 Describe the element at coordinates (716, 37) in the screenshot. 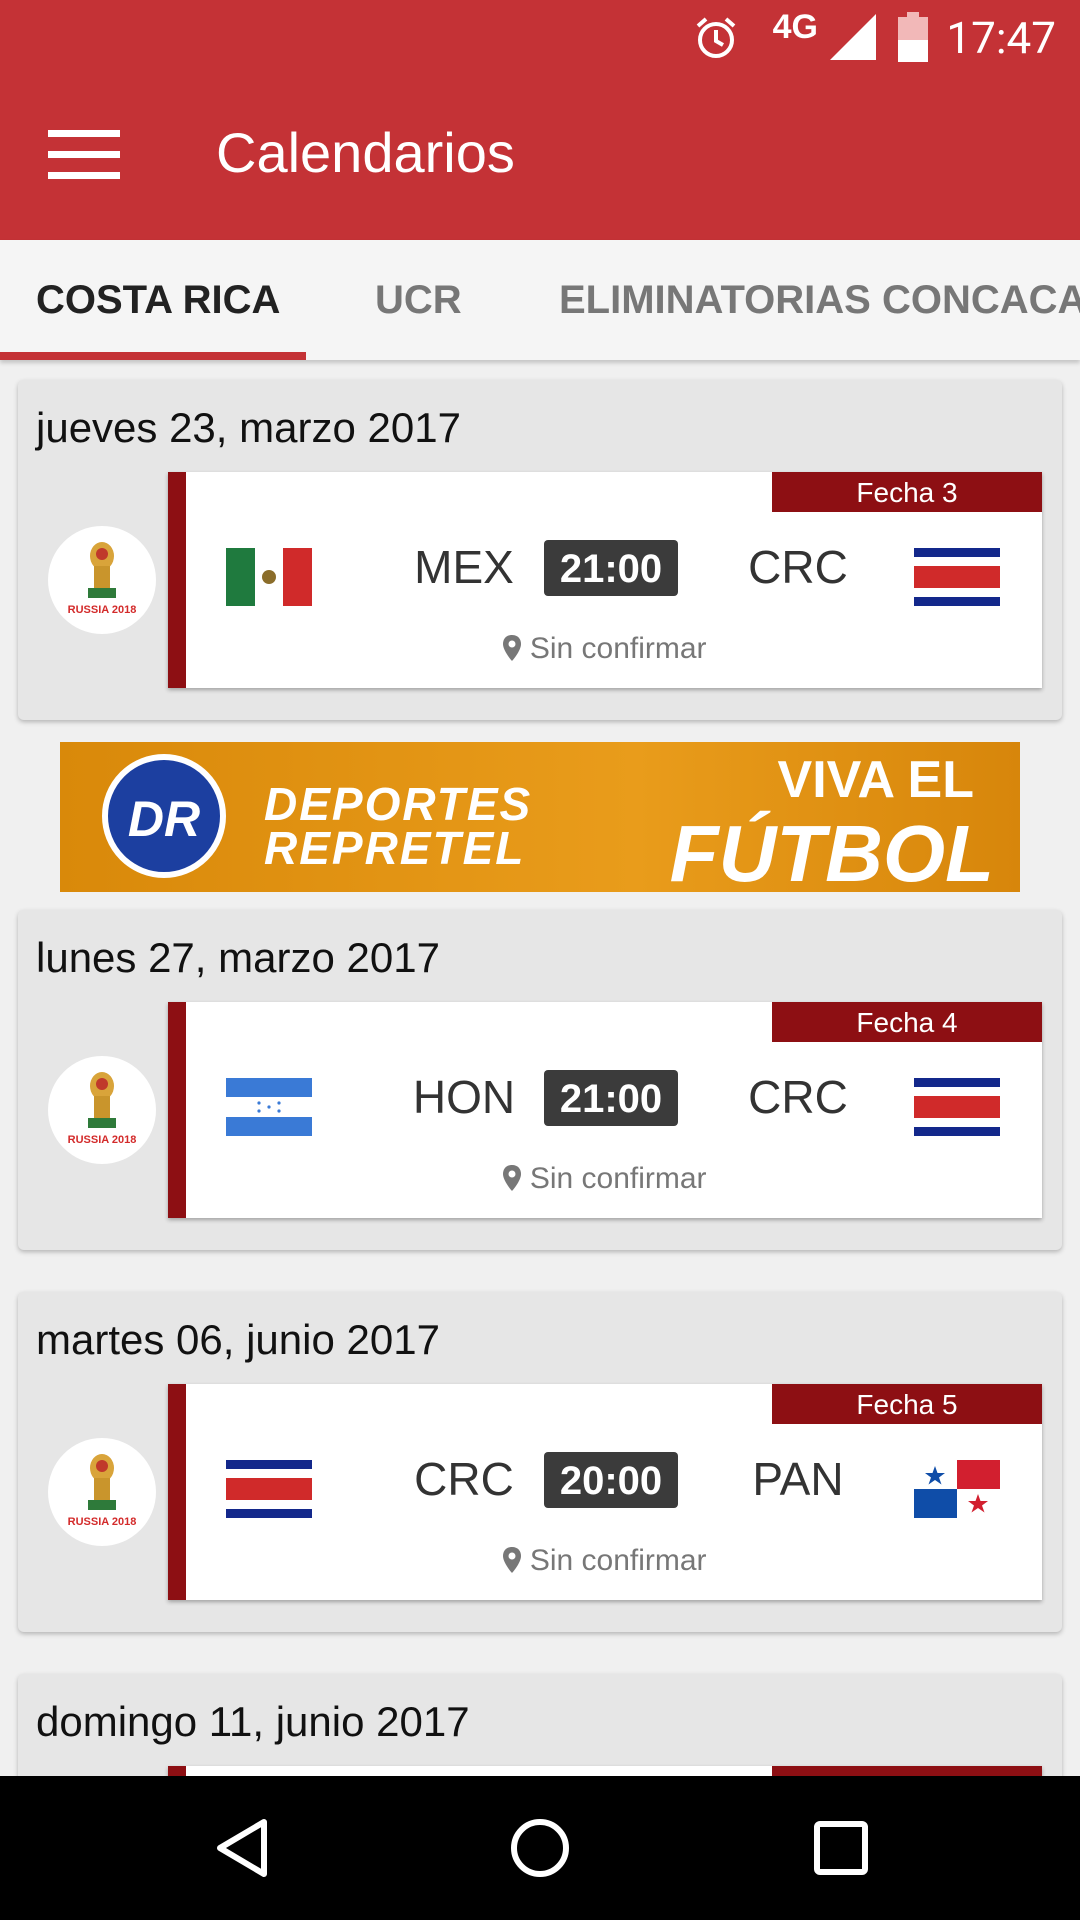

I see `alarm-icon` at that location.